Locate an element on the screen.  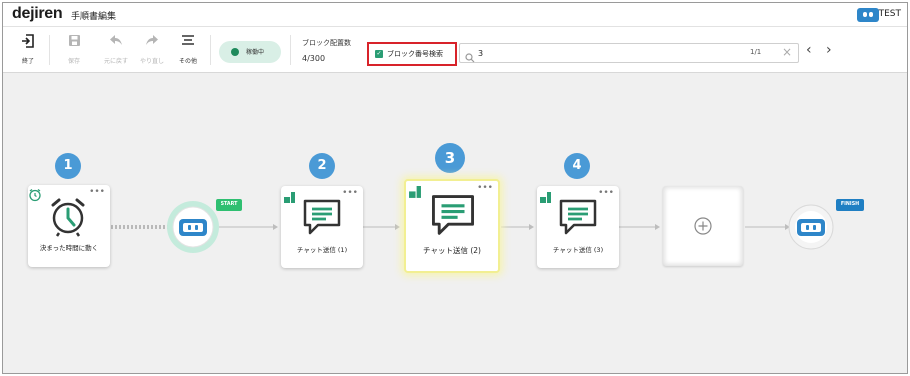
chat-send-block-card: ••• チャット送信 (3) is located at coordinates (578, 227).